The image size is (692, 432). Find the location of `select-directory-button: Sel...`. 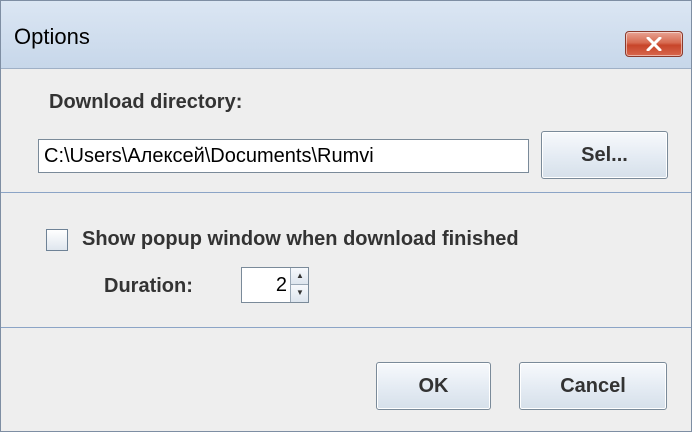

select-directory-button: Sel... is located at coordinates (604, 155).